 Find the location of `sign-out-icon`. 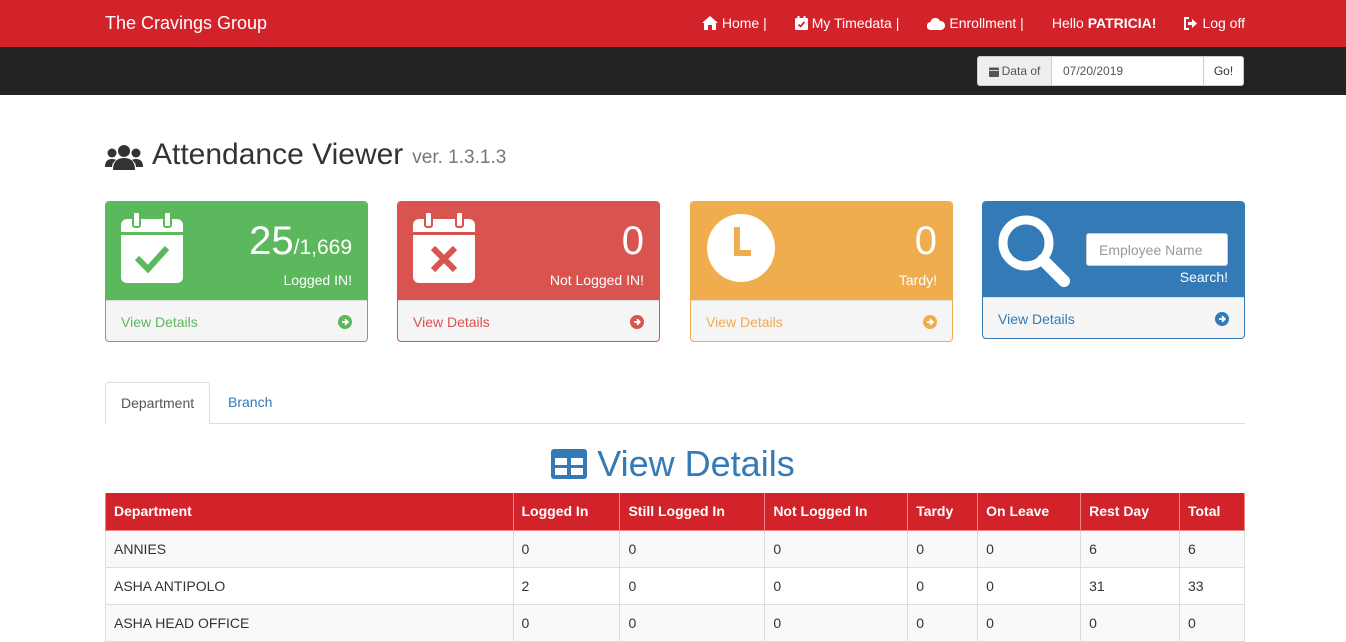

sign-out-icon is located at coordinates (1191, 23).